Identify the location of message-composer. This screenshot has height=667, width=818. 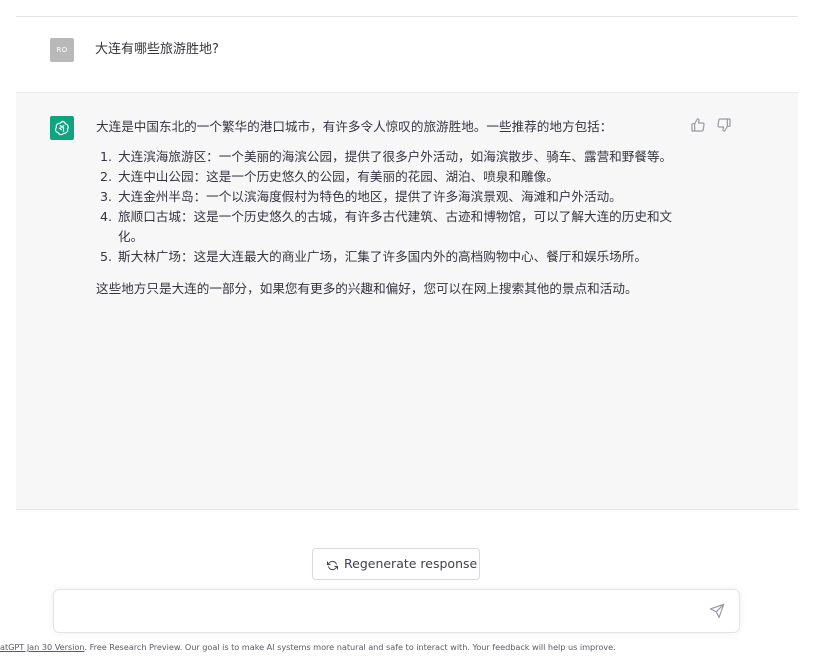
(396, 611).